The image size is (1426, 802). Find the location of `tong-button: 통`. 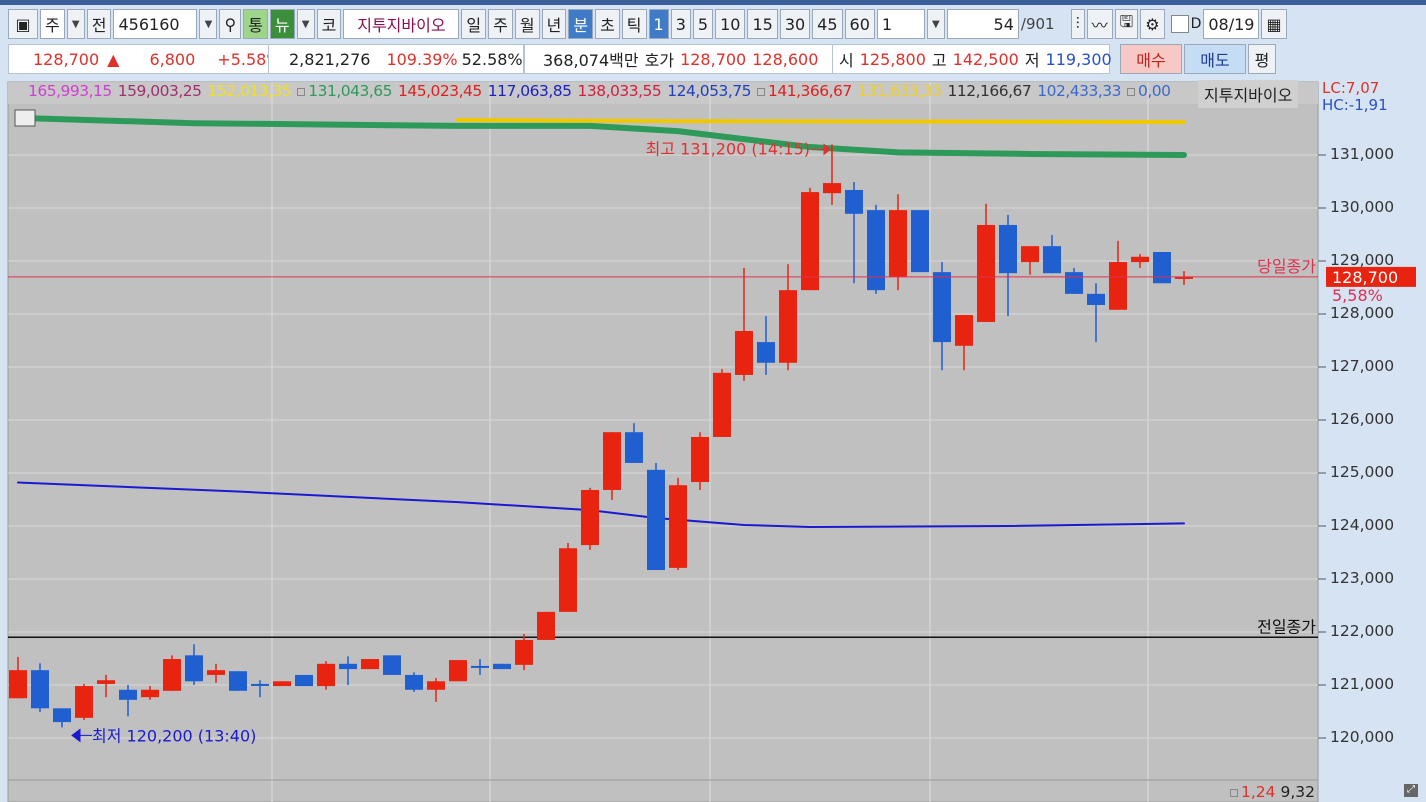

tong-button: 통 is located at coordinates (255, 24).